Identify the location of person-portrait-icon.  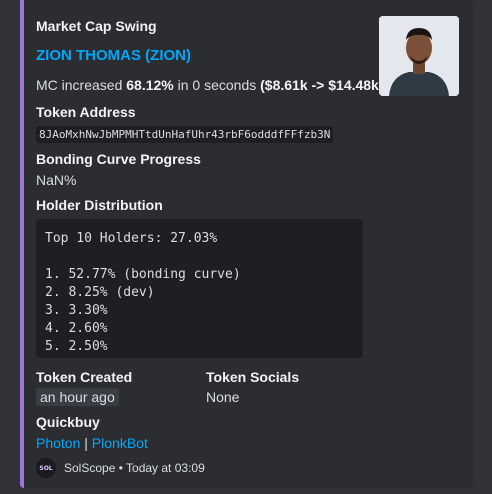
(419, 56).